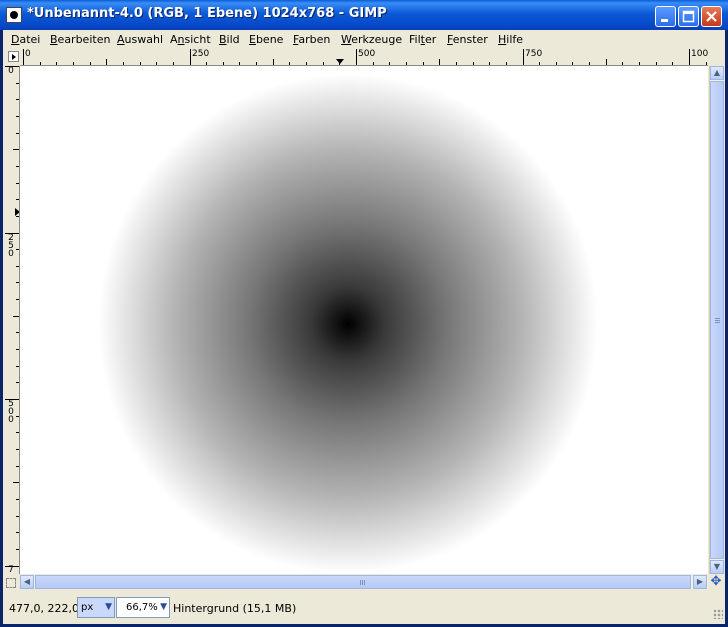  What do you see at coordinates (665, 16) in the screenshot?
I see `minimize-button` at bounding box center [665, 16].